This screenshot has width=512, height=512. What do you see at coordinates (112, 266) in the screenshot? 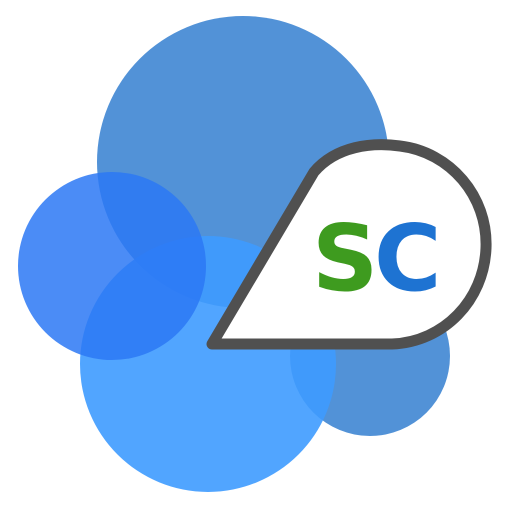
I see `circle-left` at bounding box center [112, 266].